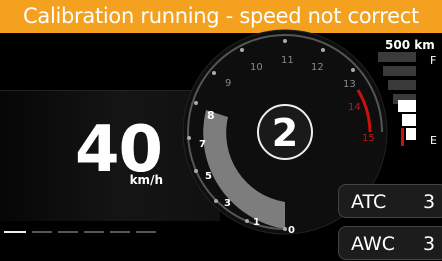 The image size is (442, 261). I want to click on tach-label-1: 1, so click(256, 222).